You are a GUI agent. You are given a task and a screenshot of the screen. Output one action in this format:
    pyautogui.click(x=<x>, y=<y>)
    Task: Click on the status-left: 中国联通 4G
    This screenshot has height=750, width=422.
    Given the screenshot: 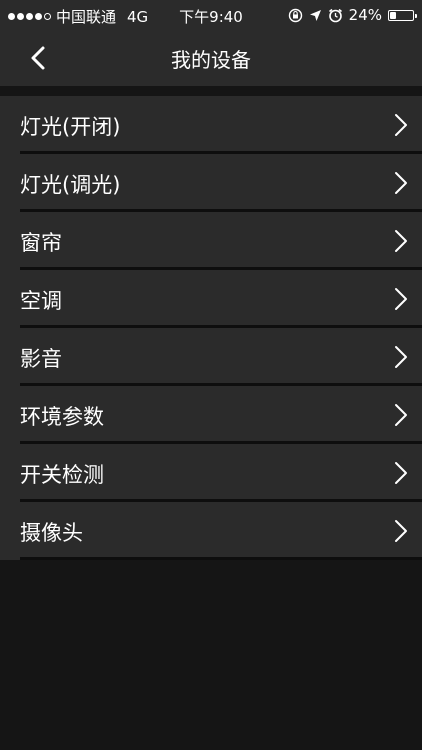 What is the action you would take?
    pyautogui.click(x=78, y=16)
    